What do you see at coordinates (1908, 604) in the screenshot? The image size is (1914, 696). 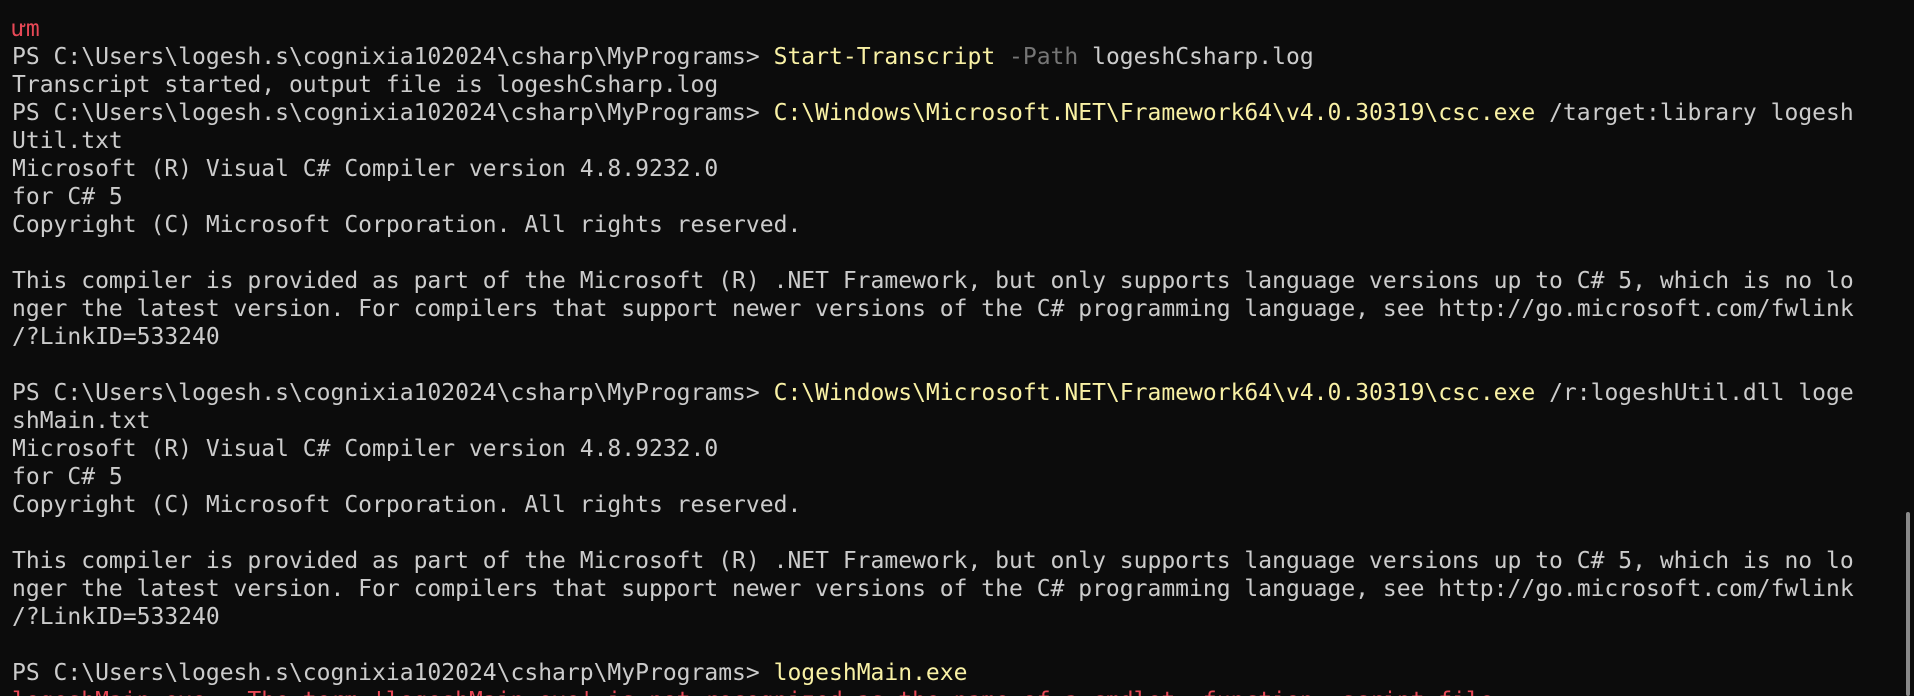 I see `scrollbar-thumb` at bounding box center [1908, 604].